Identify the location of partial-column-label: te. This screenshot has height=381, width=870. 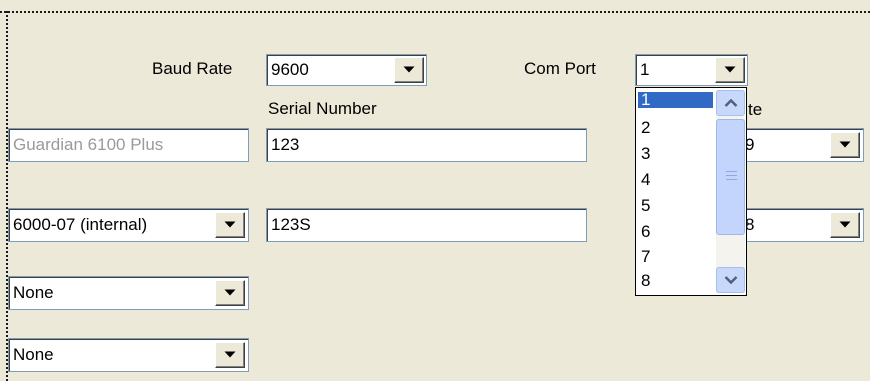
(755, 109).